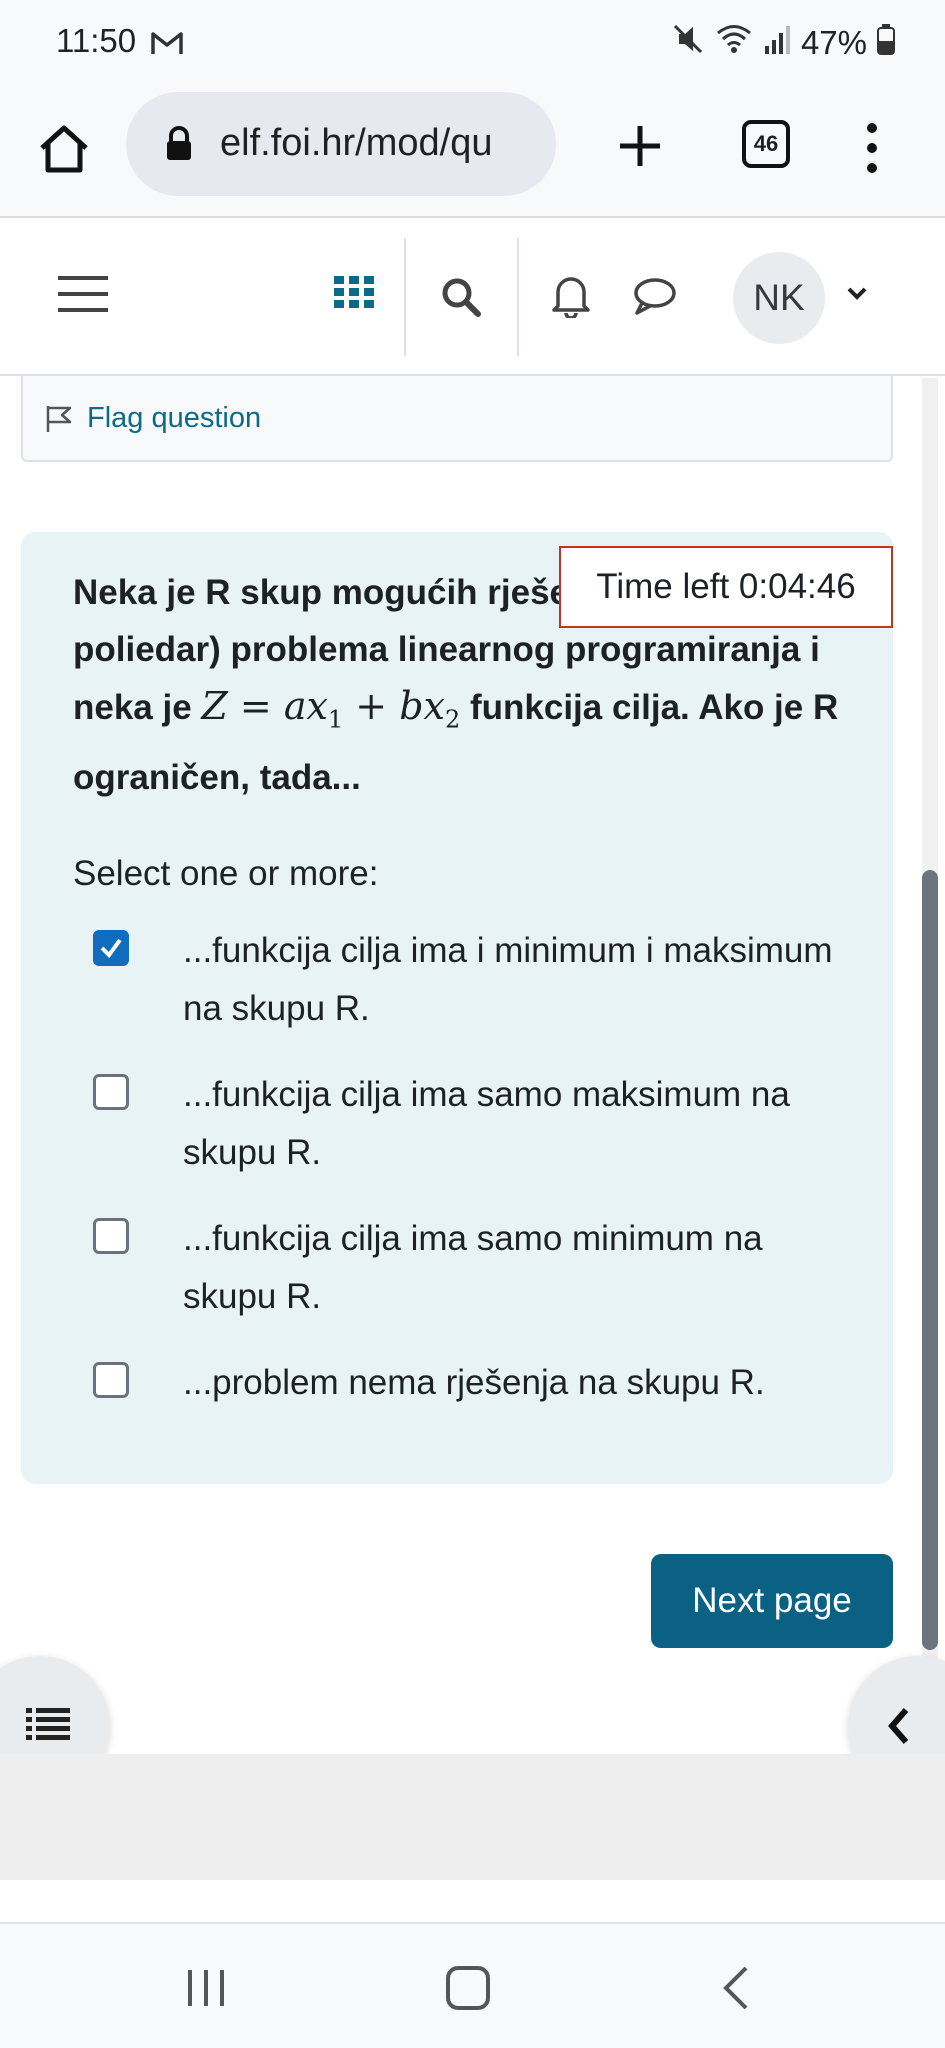  Describe the element at coordinates (688, 43) in the screenshot. I see `mute-icon` at that location.